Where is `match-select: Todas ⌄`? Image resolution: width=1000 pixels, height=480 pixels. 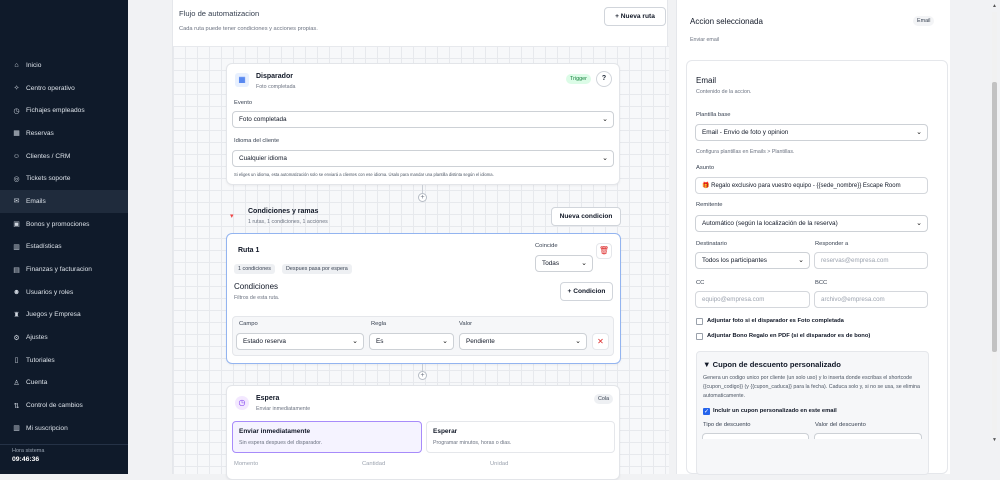 match-select: Todas ⌄ is located at coordinates (564, 263).